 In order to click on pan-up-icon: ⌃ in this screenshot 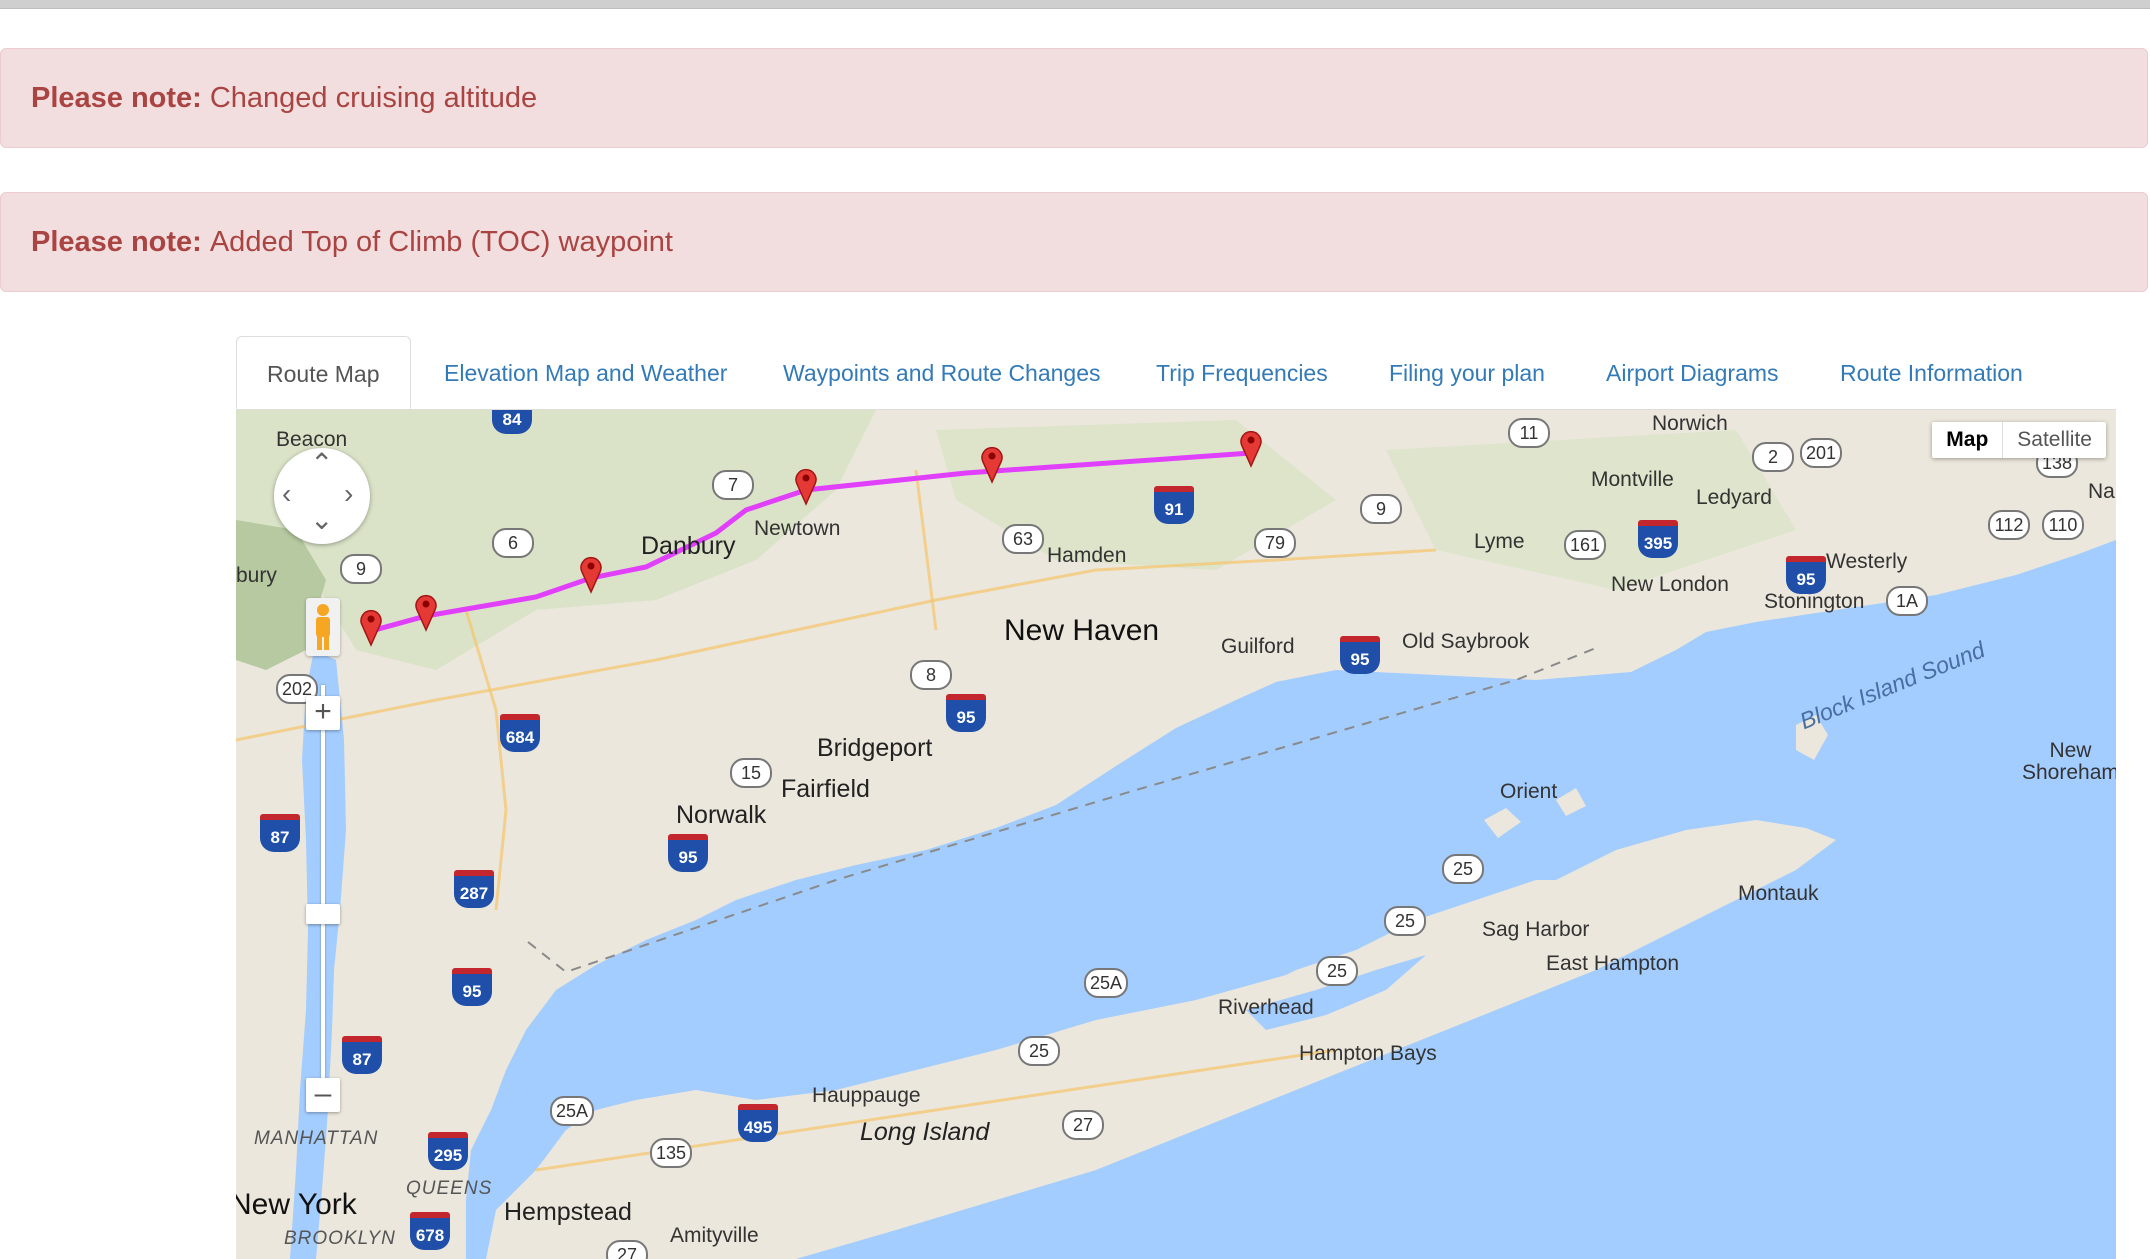, I will do `click(321, 464)`.